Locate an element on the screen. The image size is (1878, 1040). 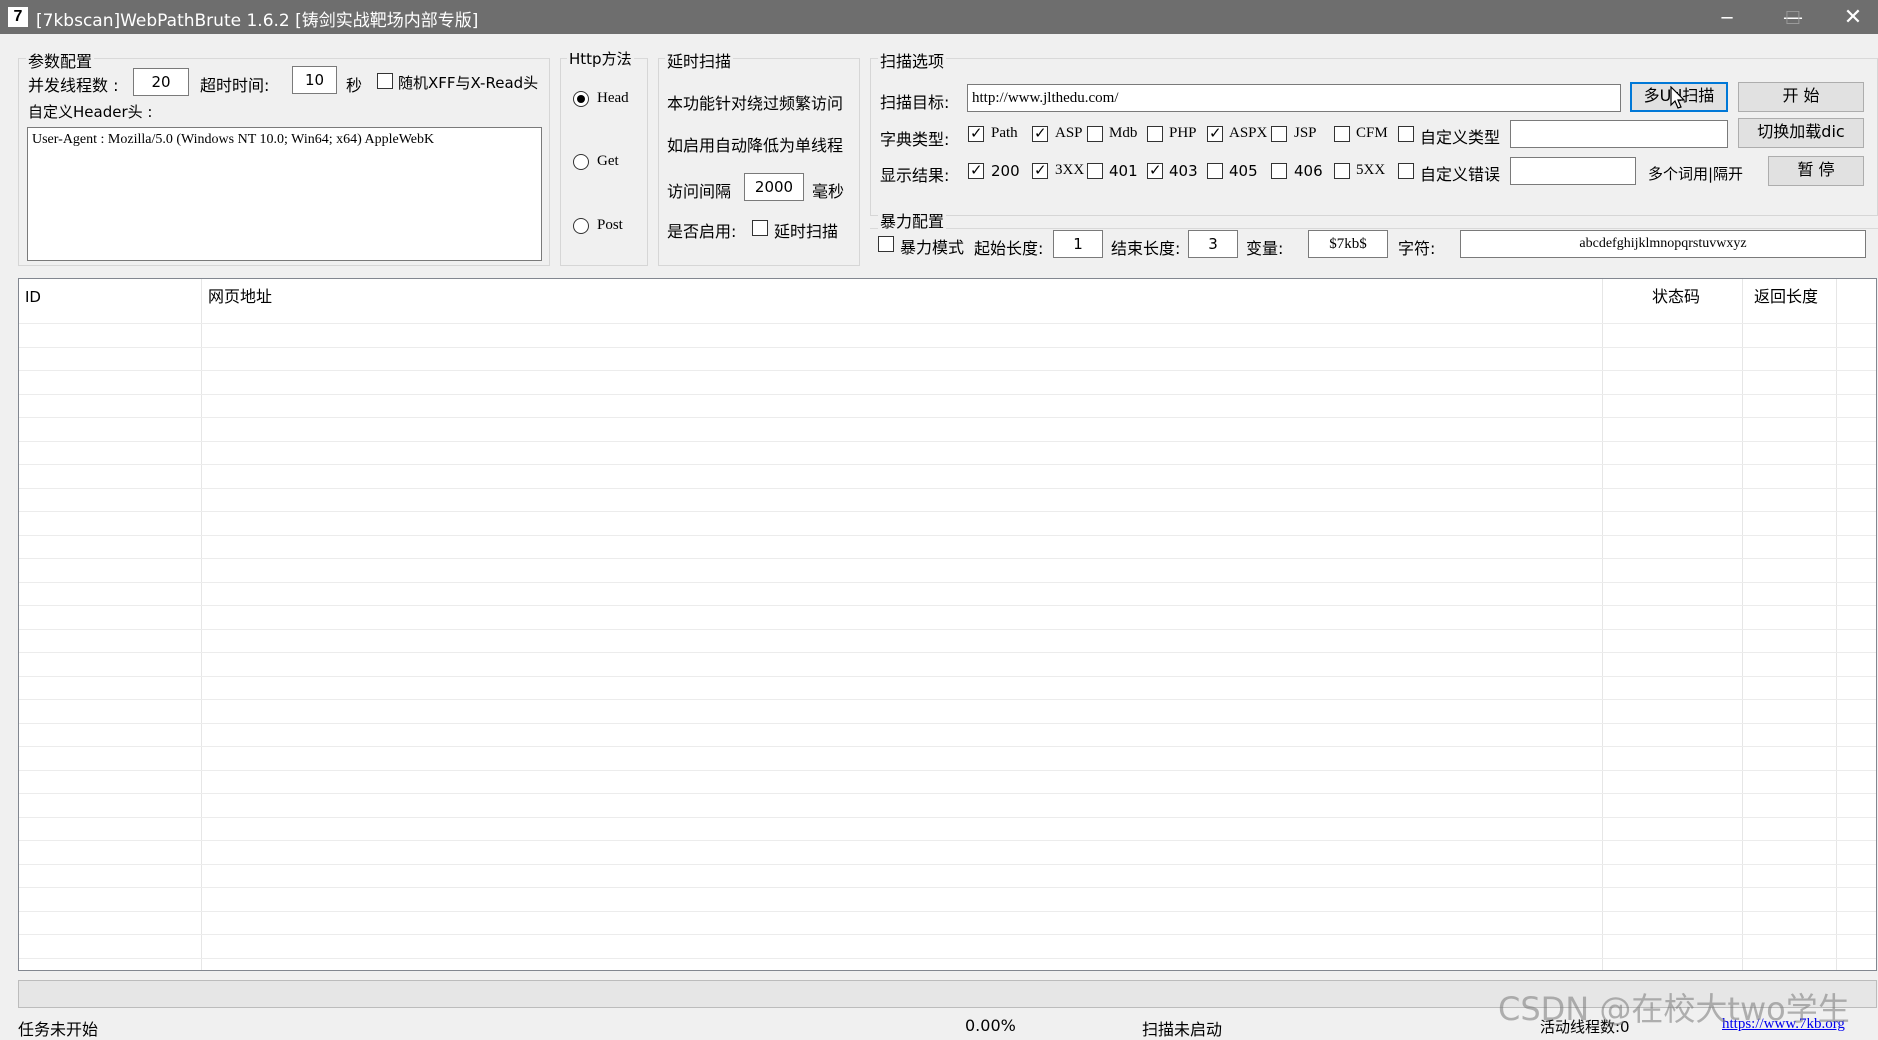
code-200-label: 200 is located at coordinates (1005, 171).